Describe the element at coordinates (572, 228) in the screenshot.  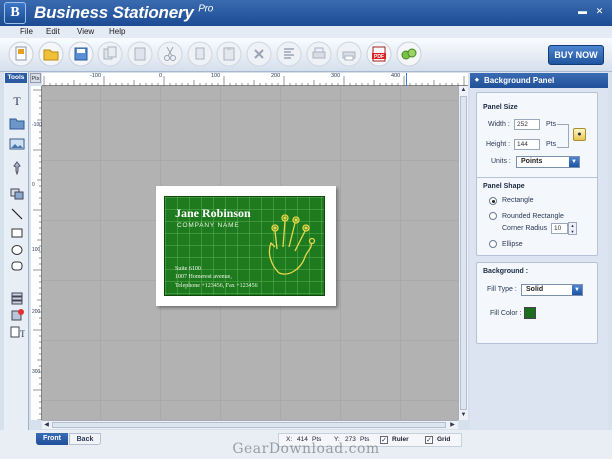
I see `corner-radius-stepper: ▲ ▼` at that location.